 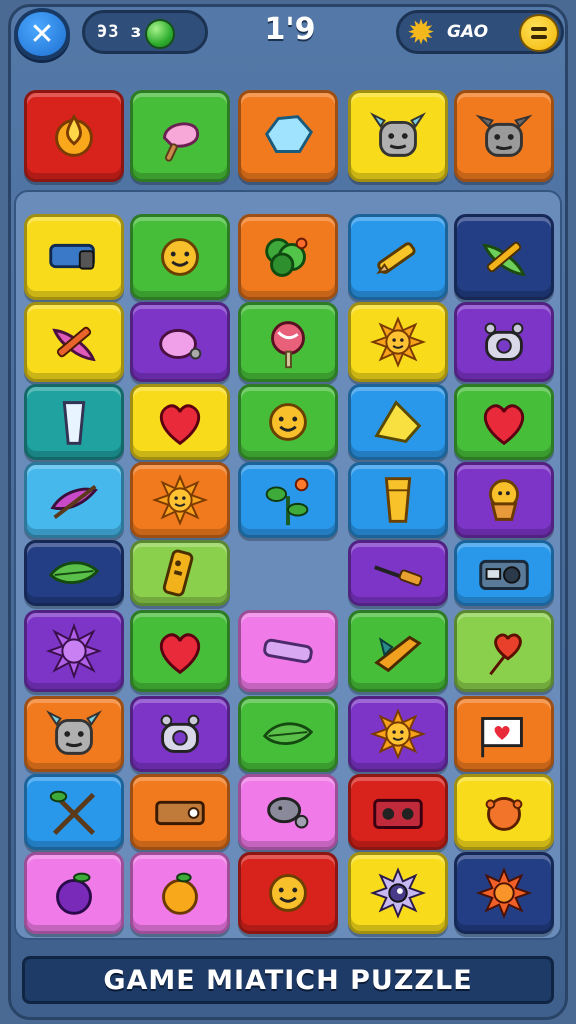 I want to click on cup-icon, so click(x=398, y=500).